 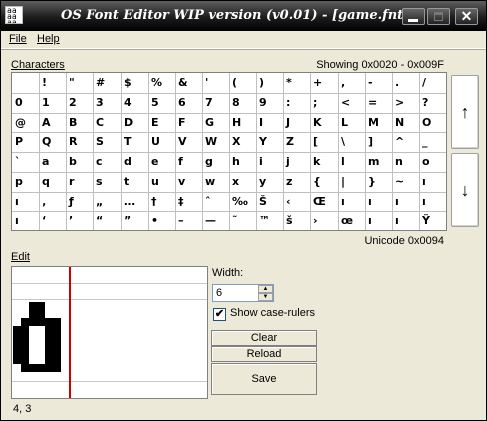 What do you see at coordinates (106, 221) in the screenshot?
I see `char-cell: “` at bounding box center [106, 221].